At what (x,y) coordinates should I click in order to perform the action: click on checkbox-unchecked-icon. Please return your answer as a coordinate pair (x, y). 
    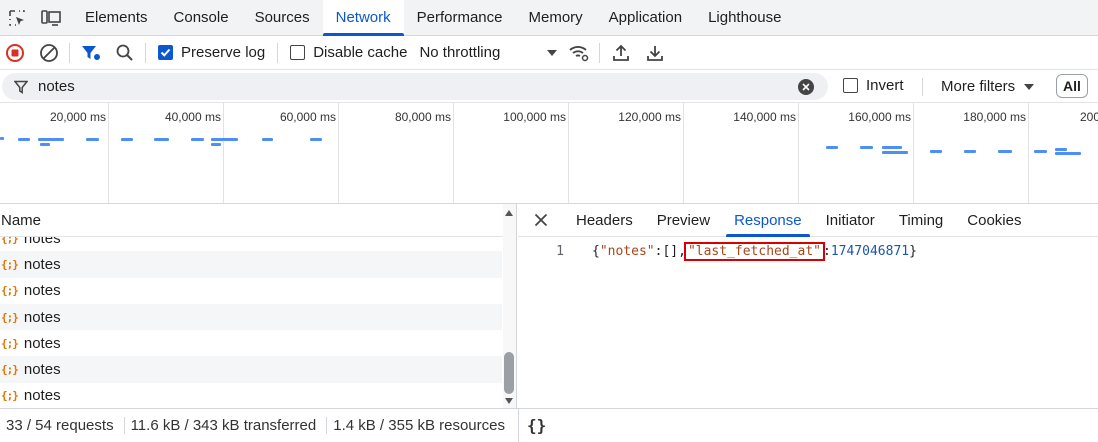
    Looking at the image, I should click on (850, 85).